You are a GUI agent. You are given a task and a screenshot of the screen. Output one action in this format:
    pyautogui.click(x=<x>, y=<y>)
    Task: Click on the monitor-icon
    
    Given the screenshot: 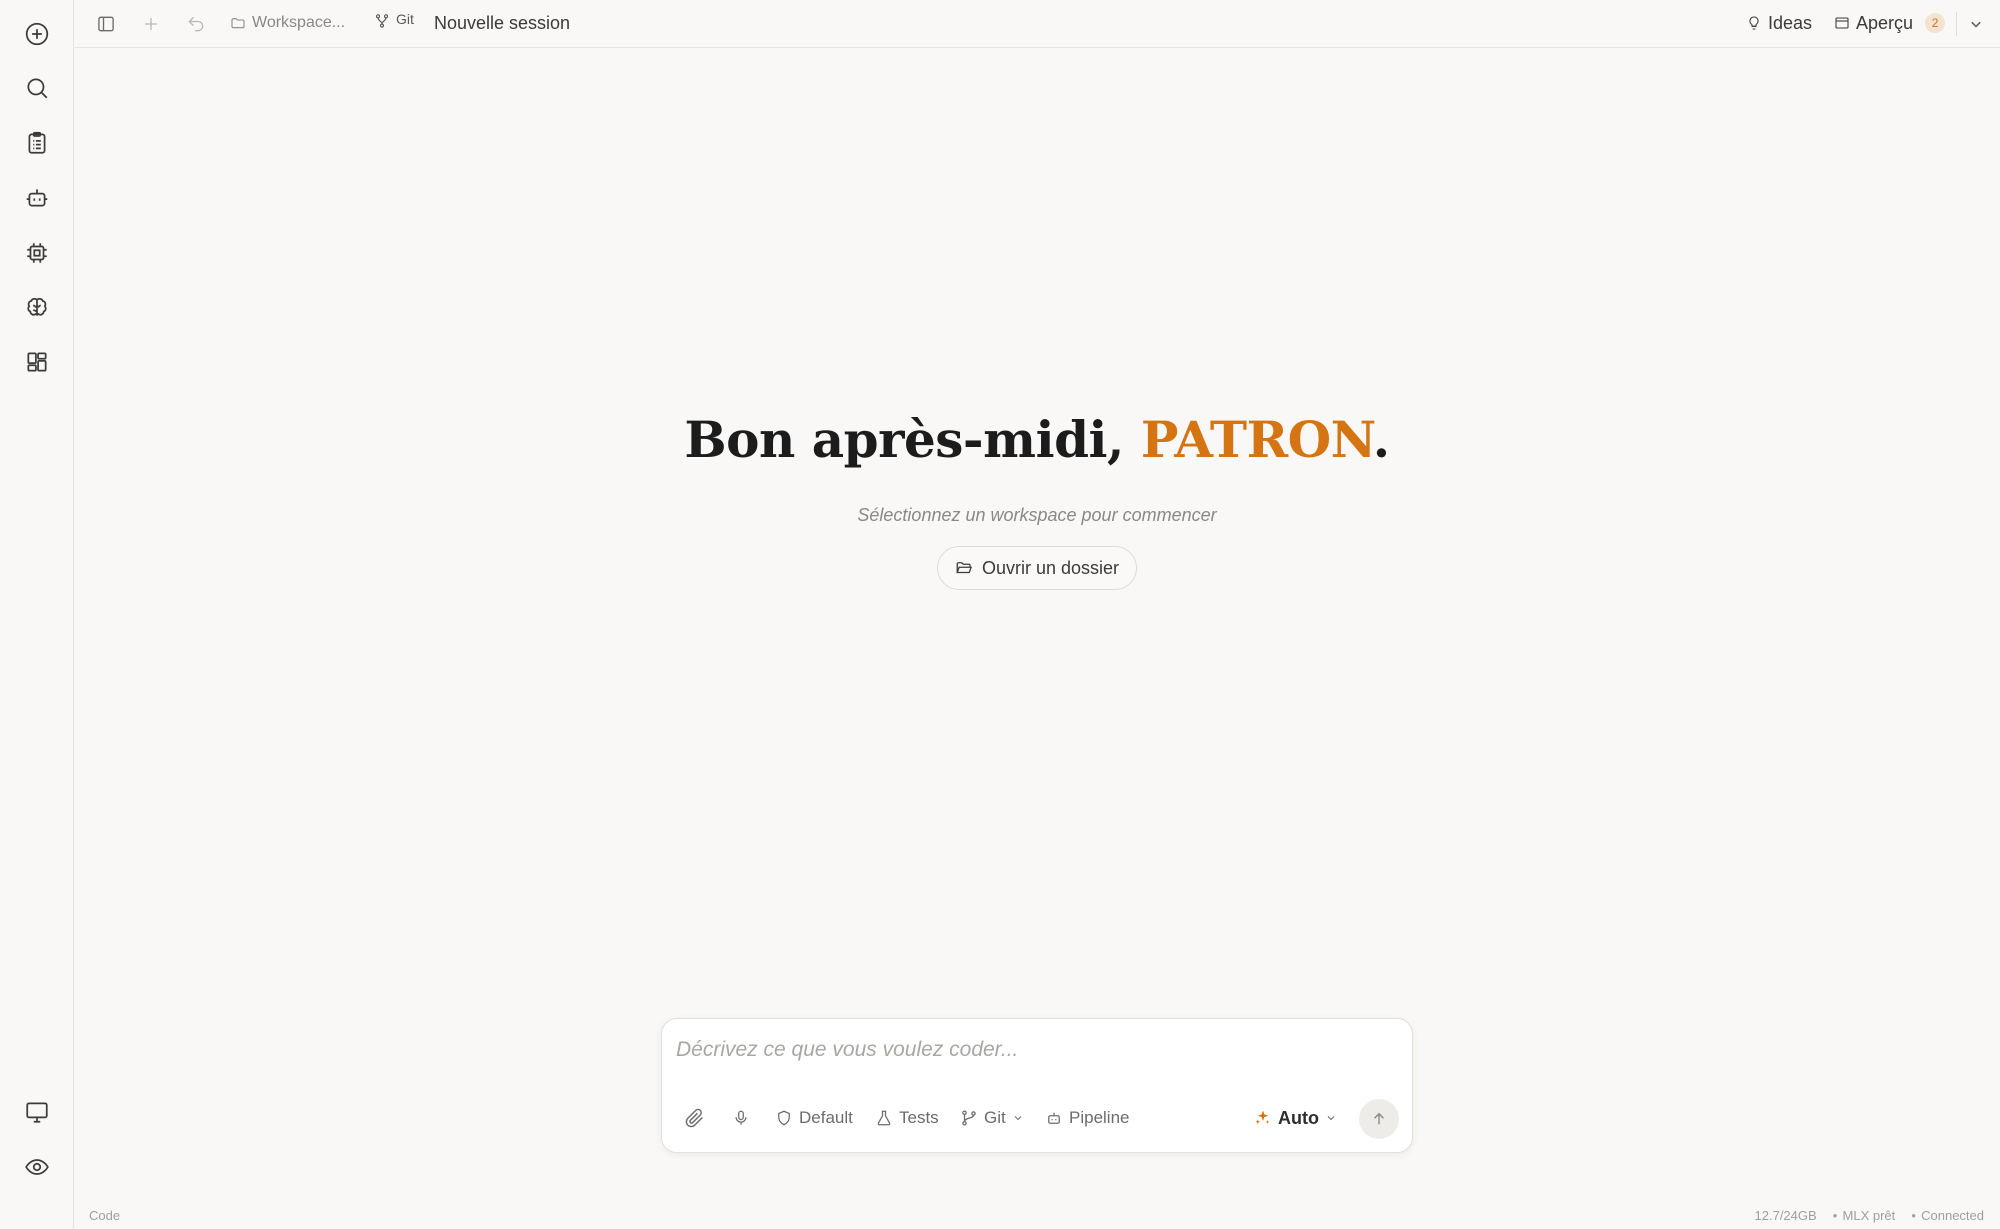 What is the action you would take?
    pyautogui.click(x=37, y=1112)
    